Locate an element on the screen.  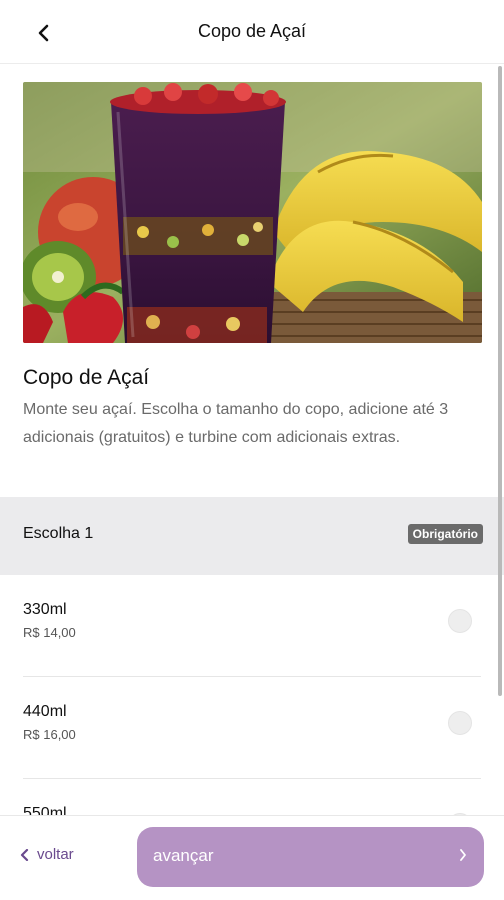
next-button-label: avançar is located at coordinates (183, 855).